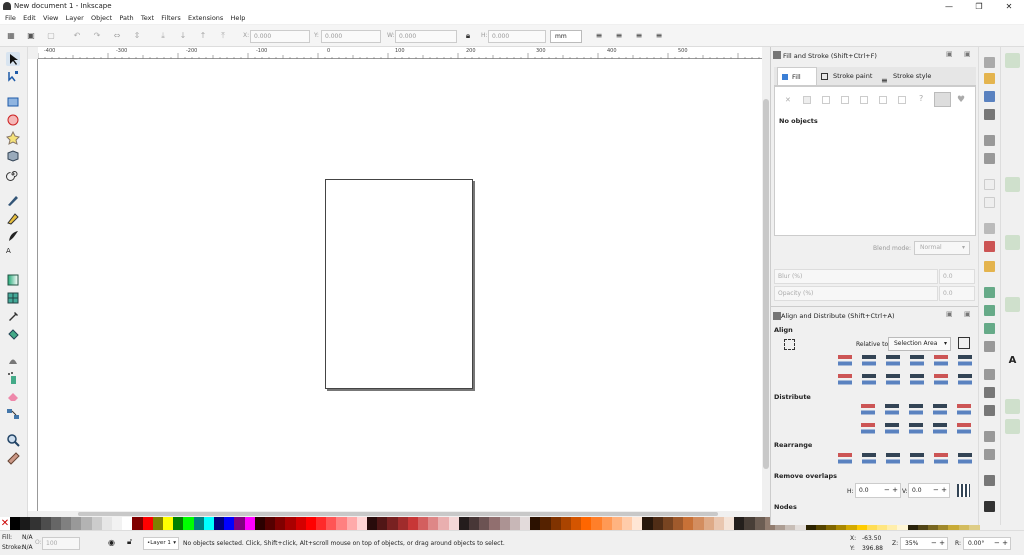 The width and height of the screenshot is (1024, 555). What do you see at coordinates (942, 248) in the screenshot?
I see `blend-mode-select: Normal ▾` at bounding box center [942, 248].